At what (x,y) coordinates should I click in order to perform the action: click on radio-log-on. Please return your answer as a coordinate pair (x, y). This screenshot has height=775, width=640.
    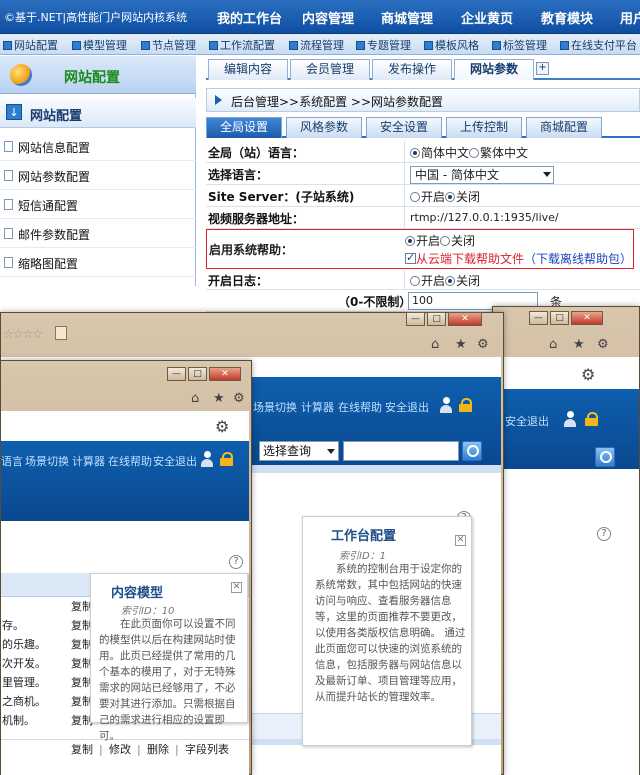
    Looking at the image, I should click on (415, 281).